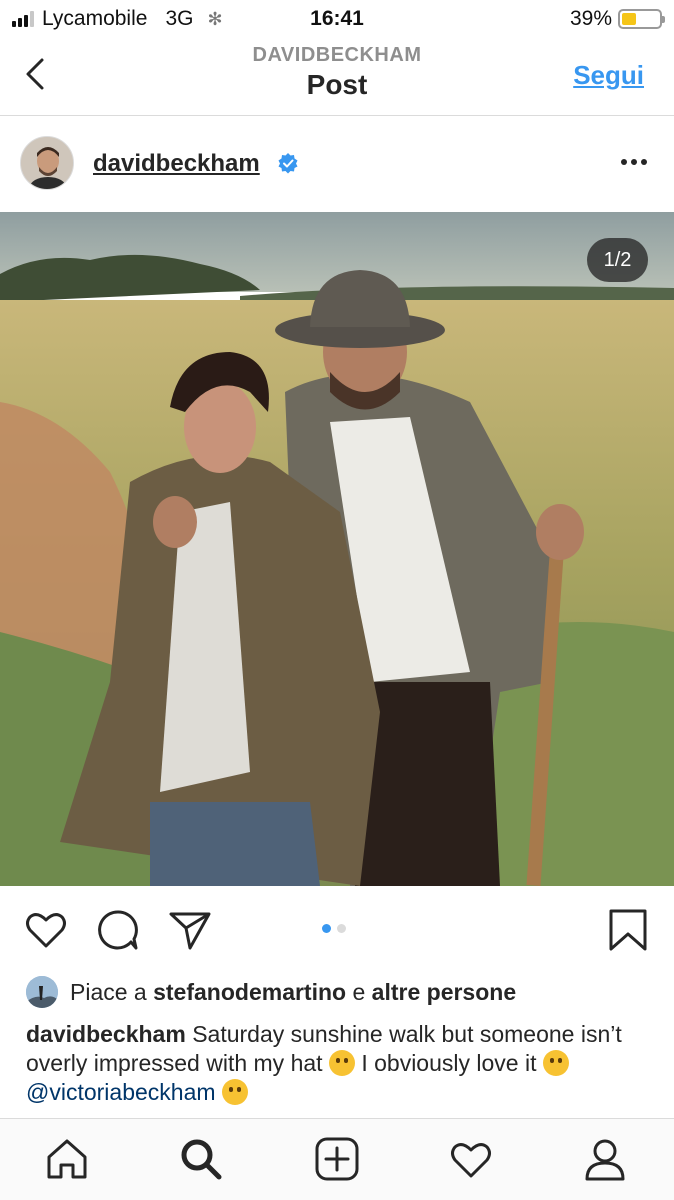 This screenshot has width=674, height=1200. What do you see at coordinates (629, 19) in the screenshot?
I see `battery-fill` at bounding box center [629, 19].